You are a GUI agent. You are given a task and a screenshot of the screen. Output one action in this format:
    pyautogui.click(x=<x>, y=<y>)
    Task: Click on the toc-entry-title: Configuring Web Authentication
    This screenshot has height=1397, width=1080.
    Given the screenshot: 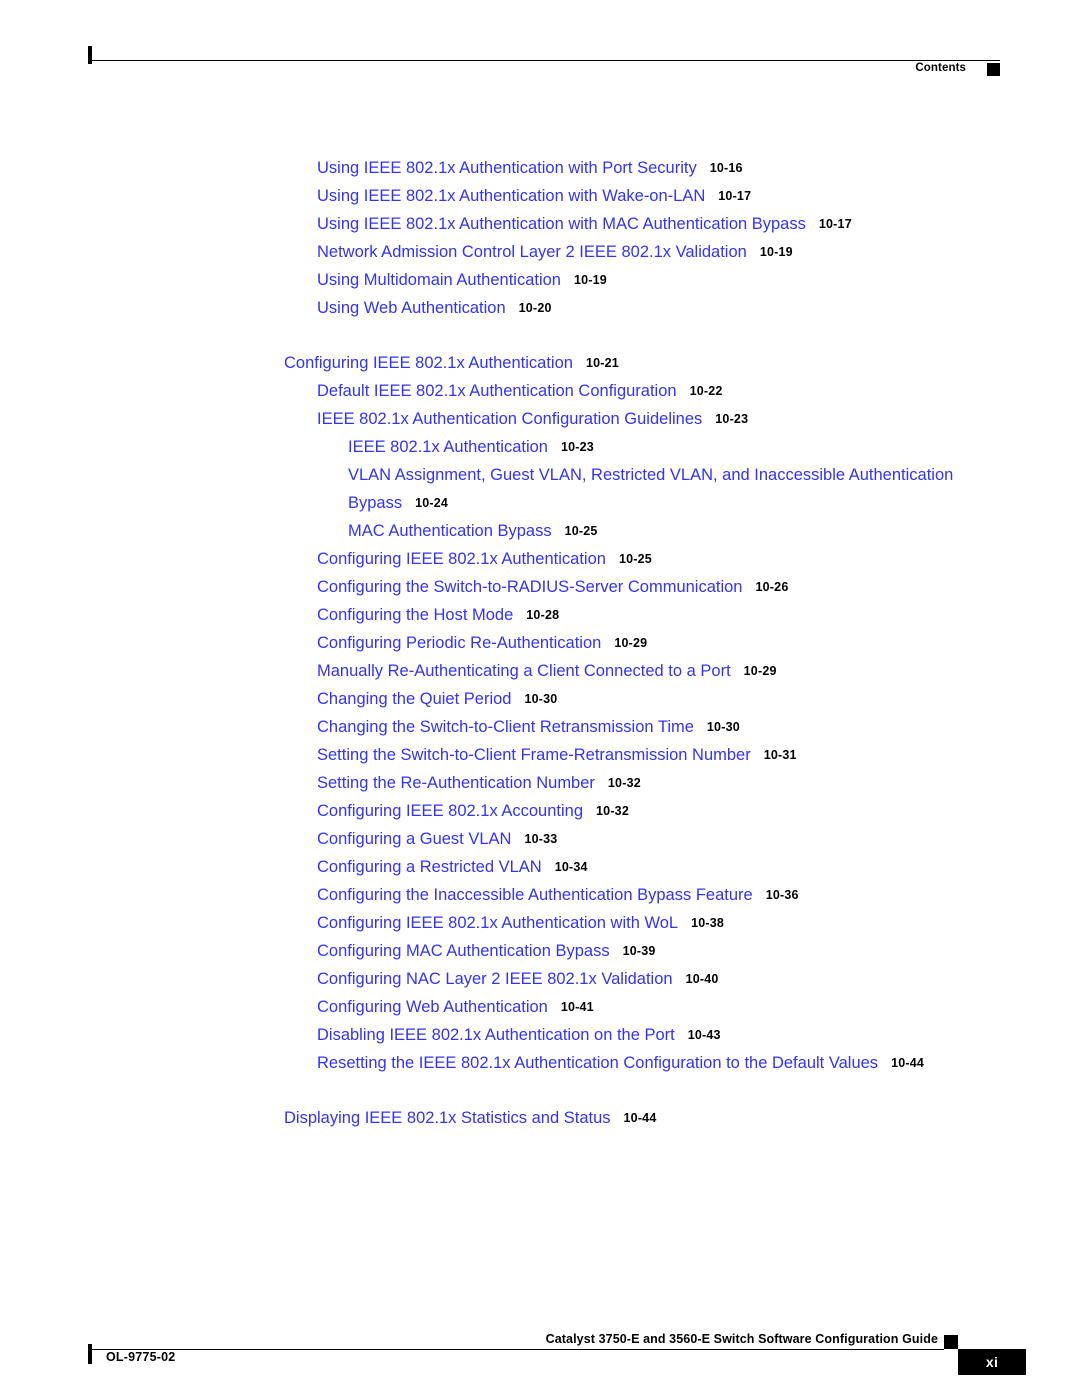 What is the action you would take?
    pyautogui.click(x=432, y=1007)
    